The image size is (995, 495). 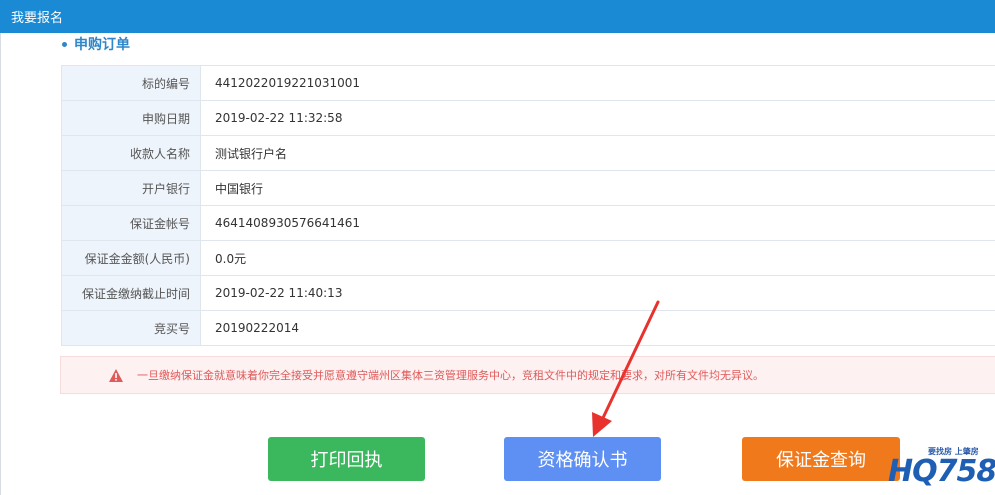 I want to click on row-value: 2019-02-22 11:32:58, so click(x=597, y=118).